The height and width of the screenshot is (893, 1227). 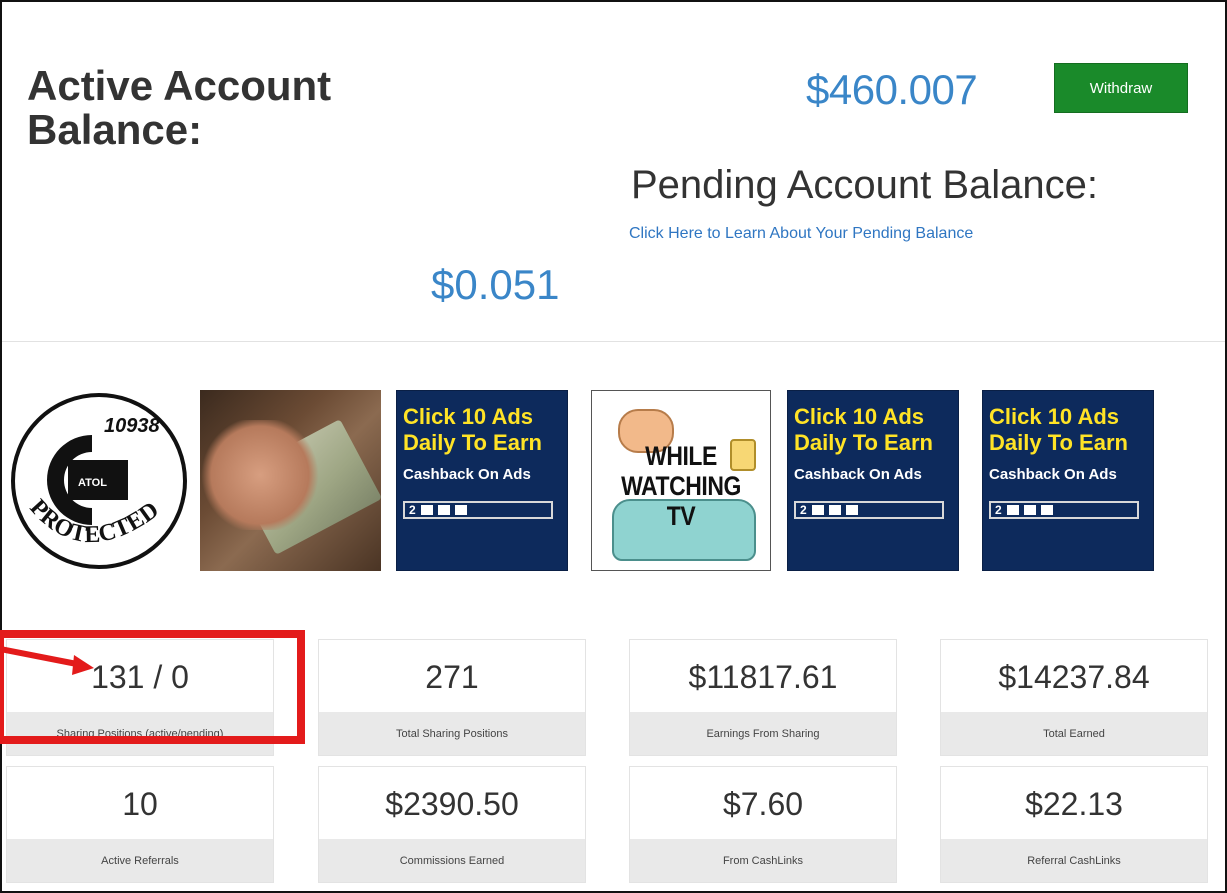 I want to click on cash-photo, so click(x=290, y=480).